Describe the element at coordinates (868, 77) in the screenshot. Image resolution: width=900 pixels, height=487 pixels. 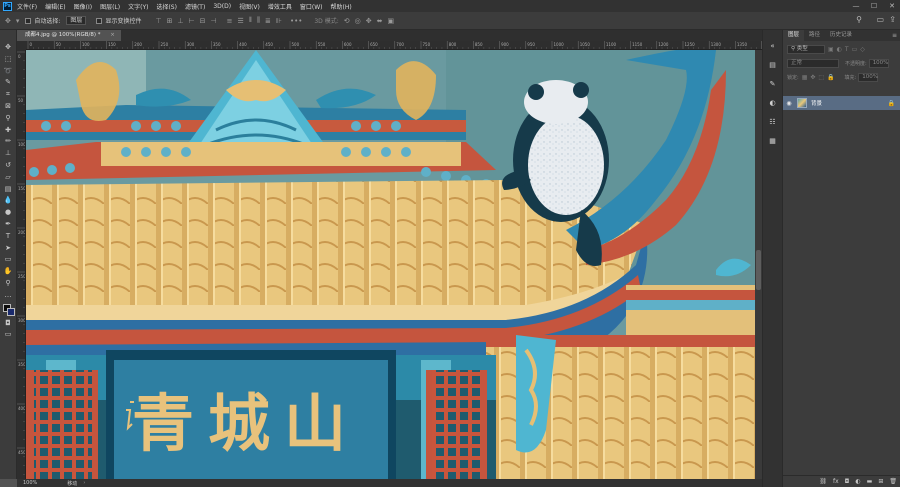
I see `fill-field: 100%` at that location.